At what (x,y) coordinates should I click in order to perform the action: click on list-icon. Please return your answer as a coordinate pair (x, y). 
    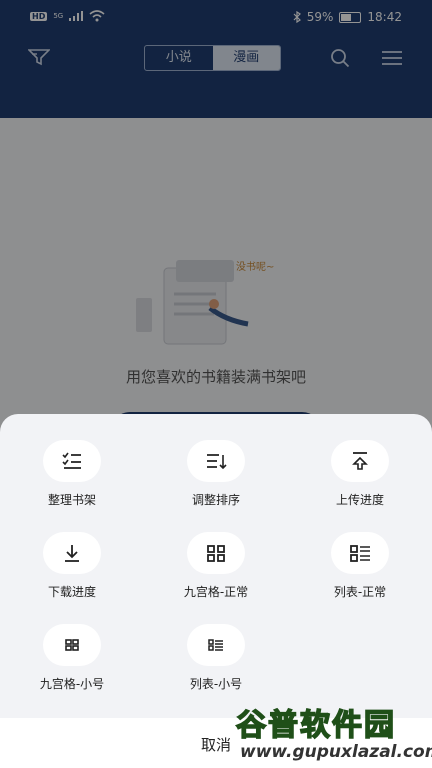
    Looking at the image, I should click on (360, 553).